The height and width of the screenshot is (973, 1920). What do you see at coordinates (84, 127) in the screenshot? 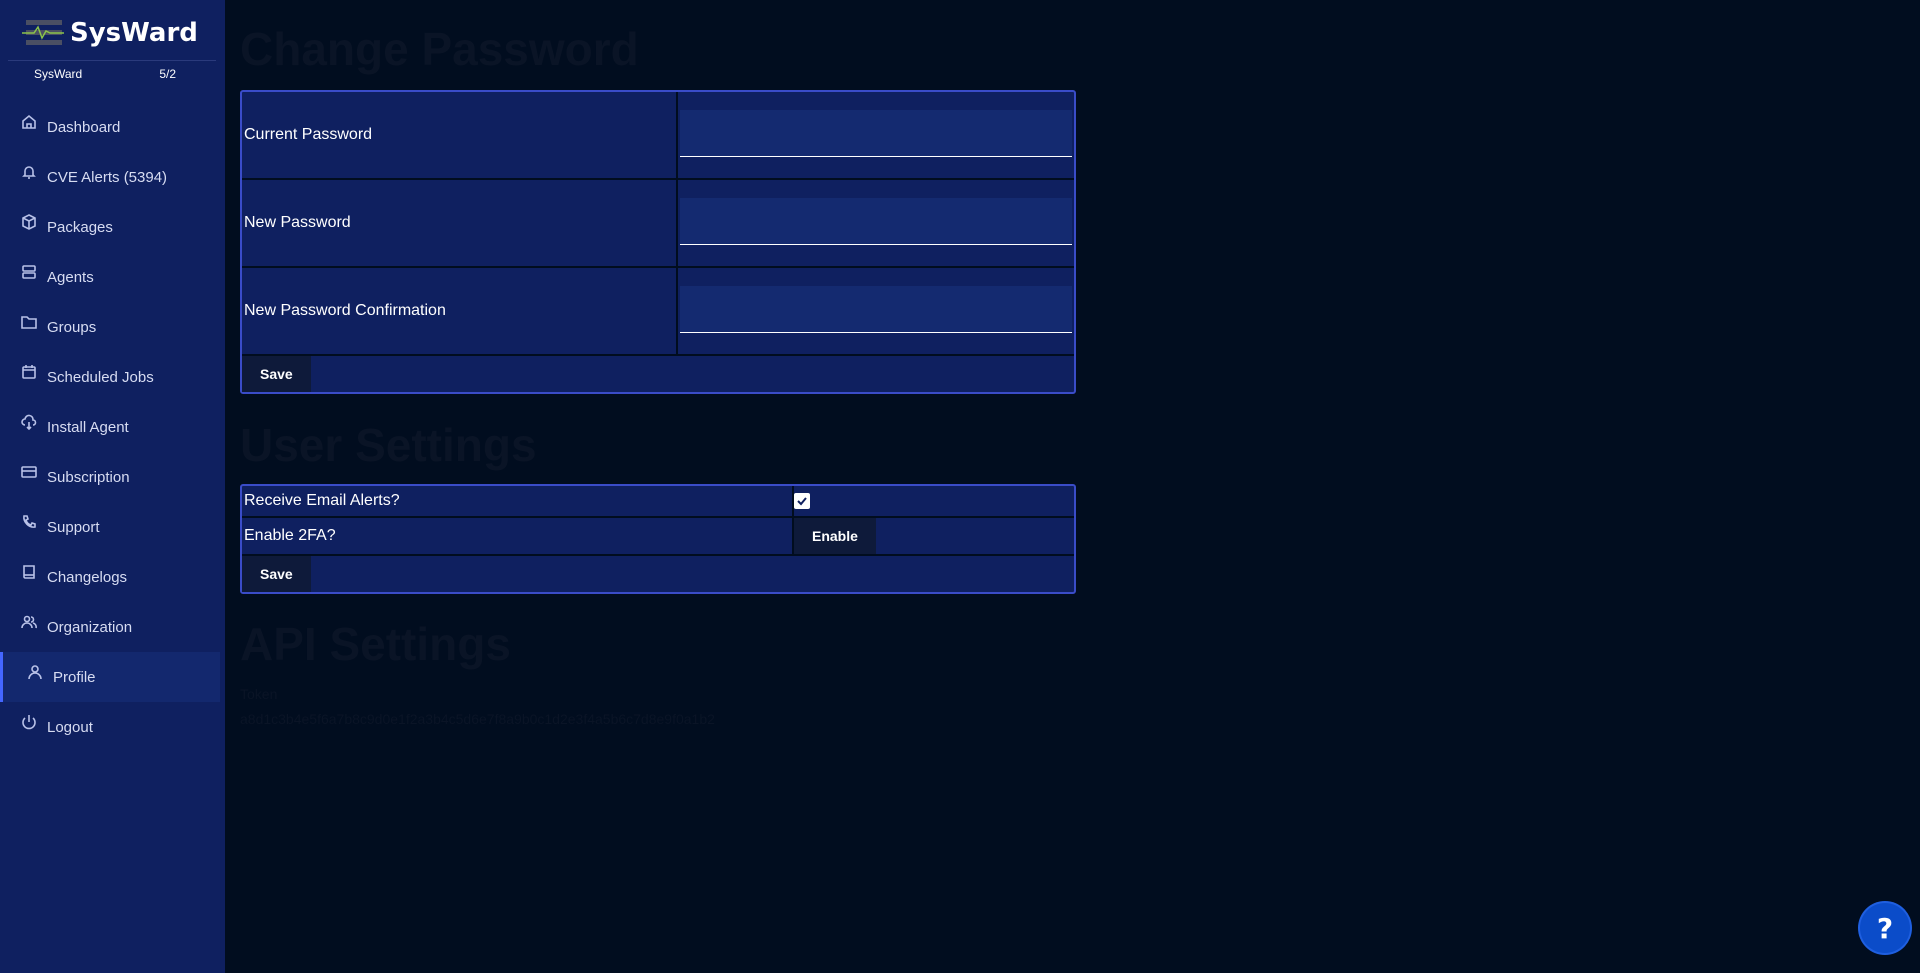
I see `sidebar-item-label: Dashboard` at bounding box center [84, 127].